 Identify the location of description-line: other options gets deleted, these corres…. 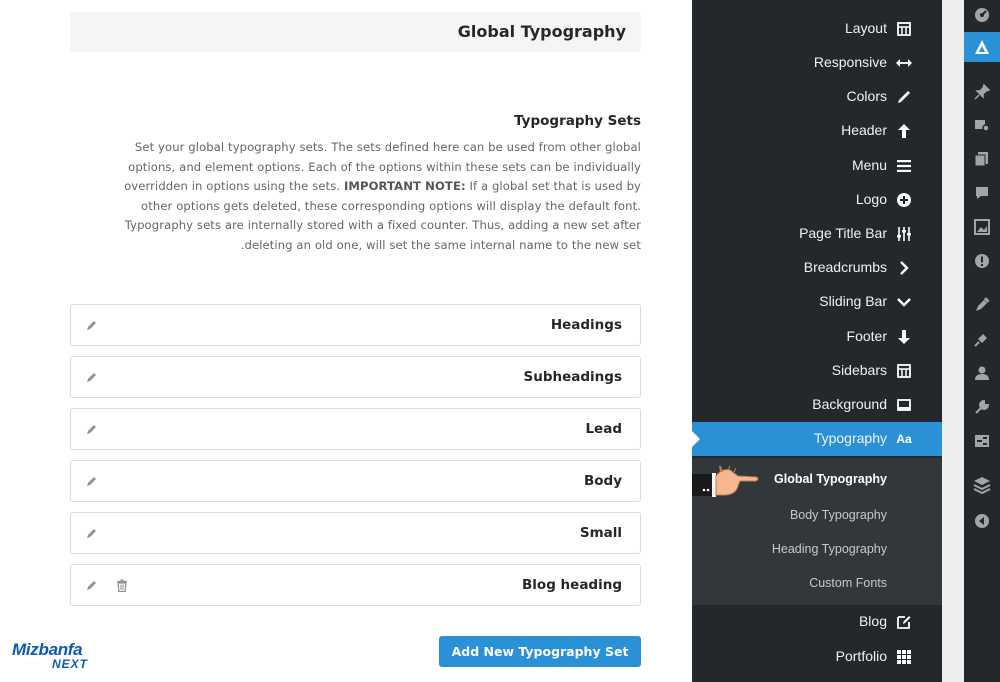
(391, 205).